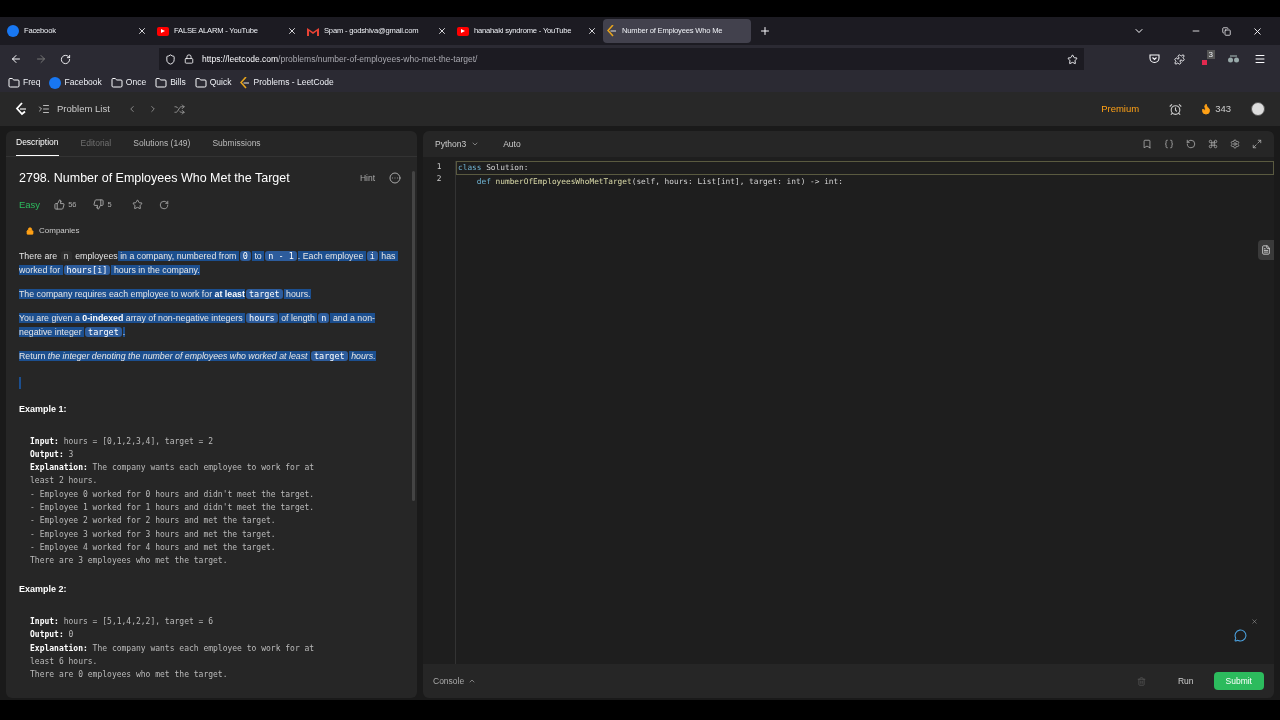  I want to click on extension-button: 3, so click(1207, 59).